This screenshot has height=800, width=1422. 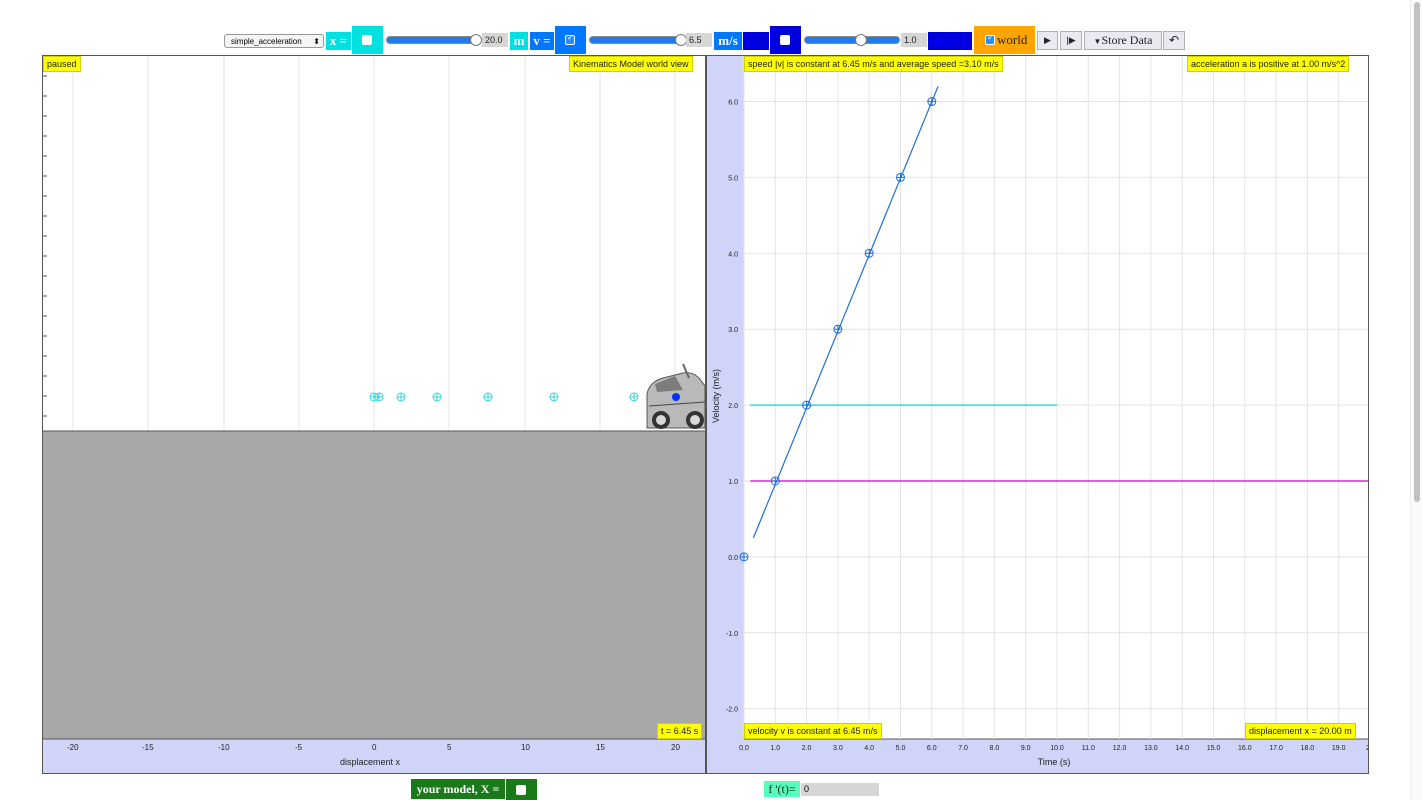 I want to click on x-tick-label: 9.0, so click(x=1026, y=748).